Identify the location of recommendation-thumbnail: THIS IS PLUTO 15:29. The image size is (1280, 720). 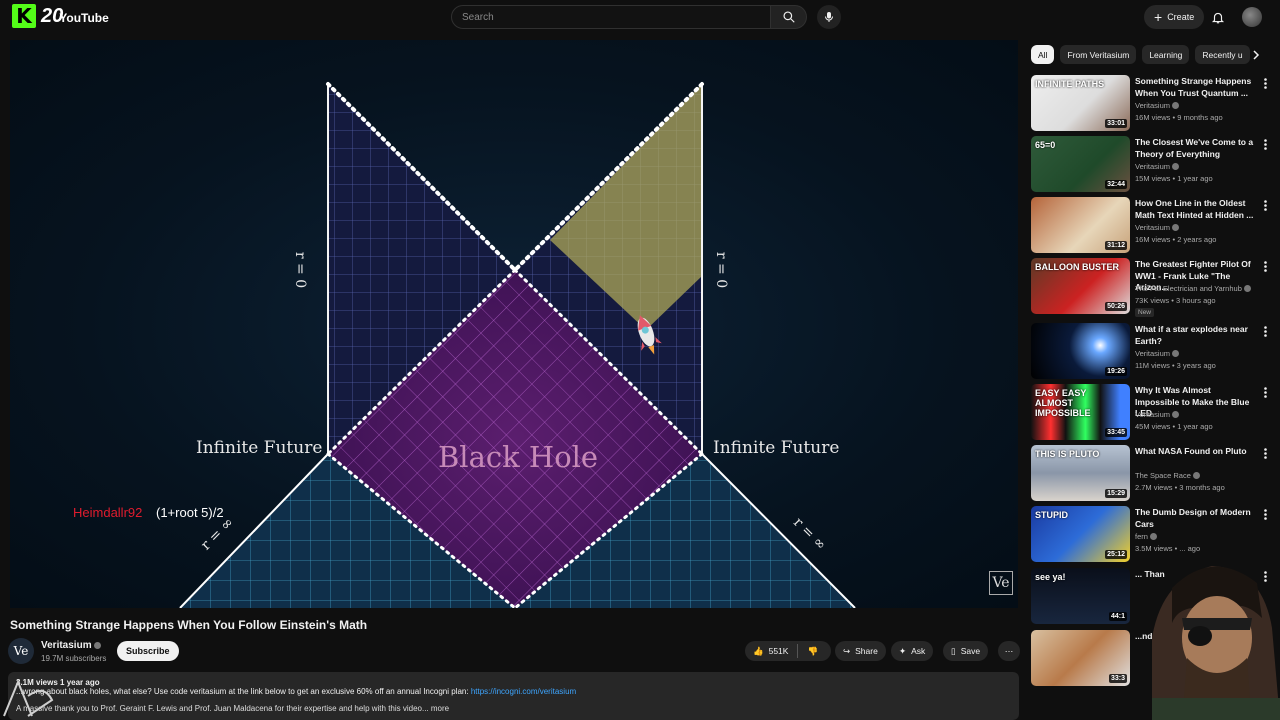
(1080, 473).